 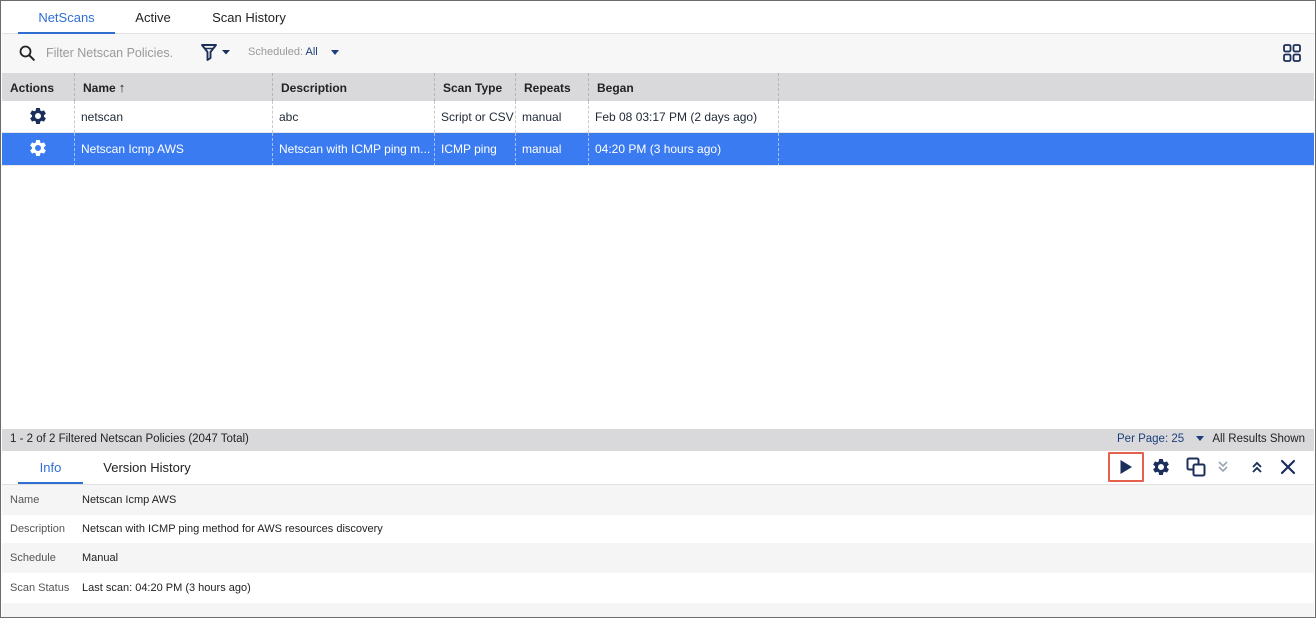 What do you see at coordinates (354, 117) in the screenshot?
I see `cell-description: abc` at bounding box center [354, 117].